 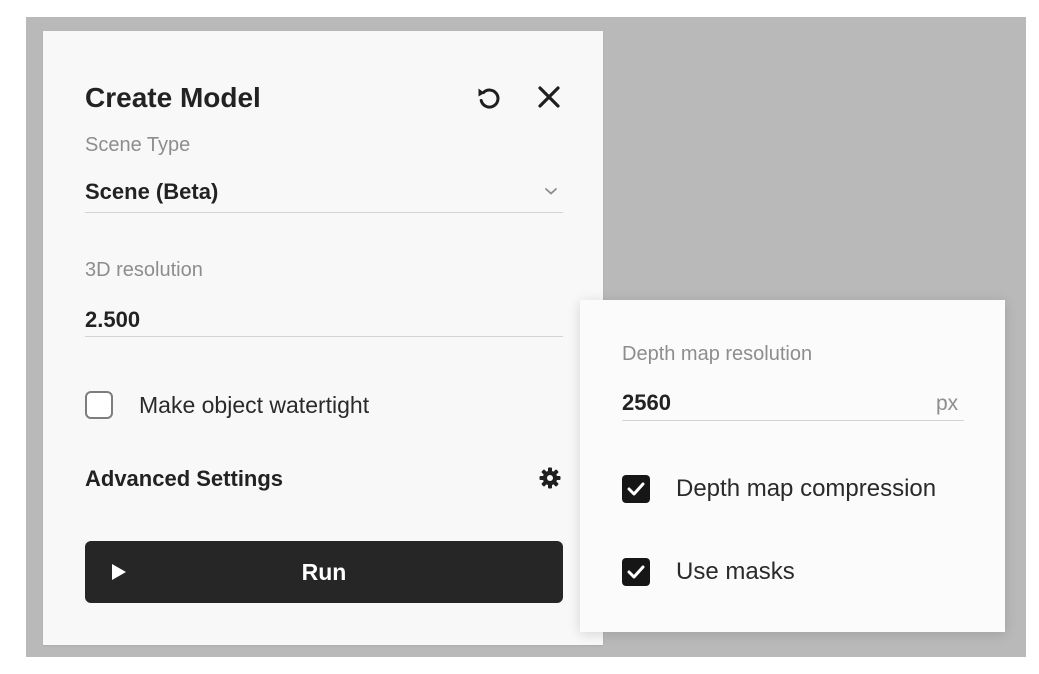 What do you see at coordinates (947, 403) in the screenshot?
I see `depth-map-resolution-unit: px` at bounding box center [947, 403].